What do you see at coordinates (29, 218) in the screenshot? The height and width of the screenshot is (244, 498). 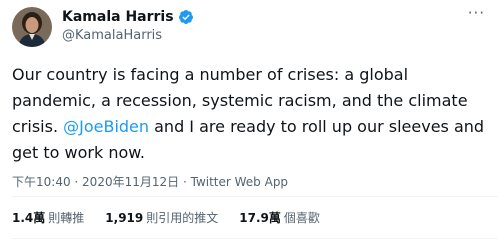 I see `retweets-count: 1.4萬` at bounding box center [29, 218].